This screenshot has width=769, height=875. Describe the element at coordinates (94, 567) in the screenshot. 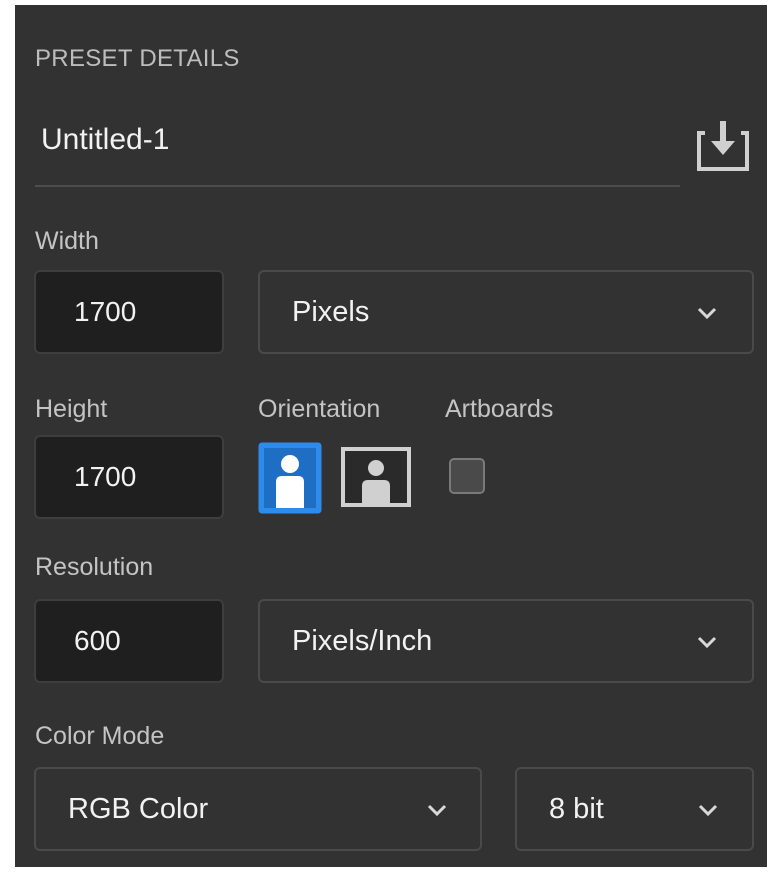

I see `resolution-label: Resolution` at that location.